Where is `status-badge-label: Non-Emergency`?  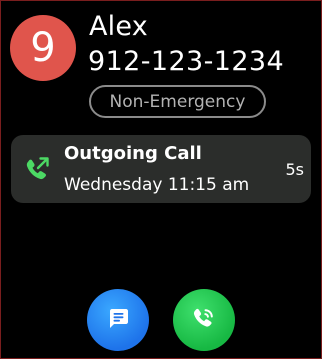 status-badge-label: Non-Emergency is located at coordinates (177, 101).